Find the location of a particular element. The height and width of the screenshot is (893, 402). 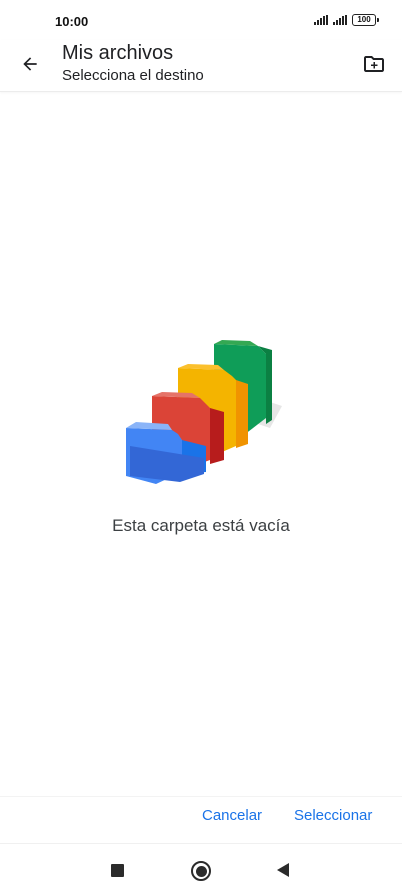

page-subtitle: Selecciona el destino is located at coordinates (133, 75).